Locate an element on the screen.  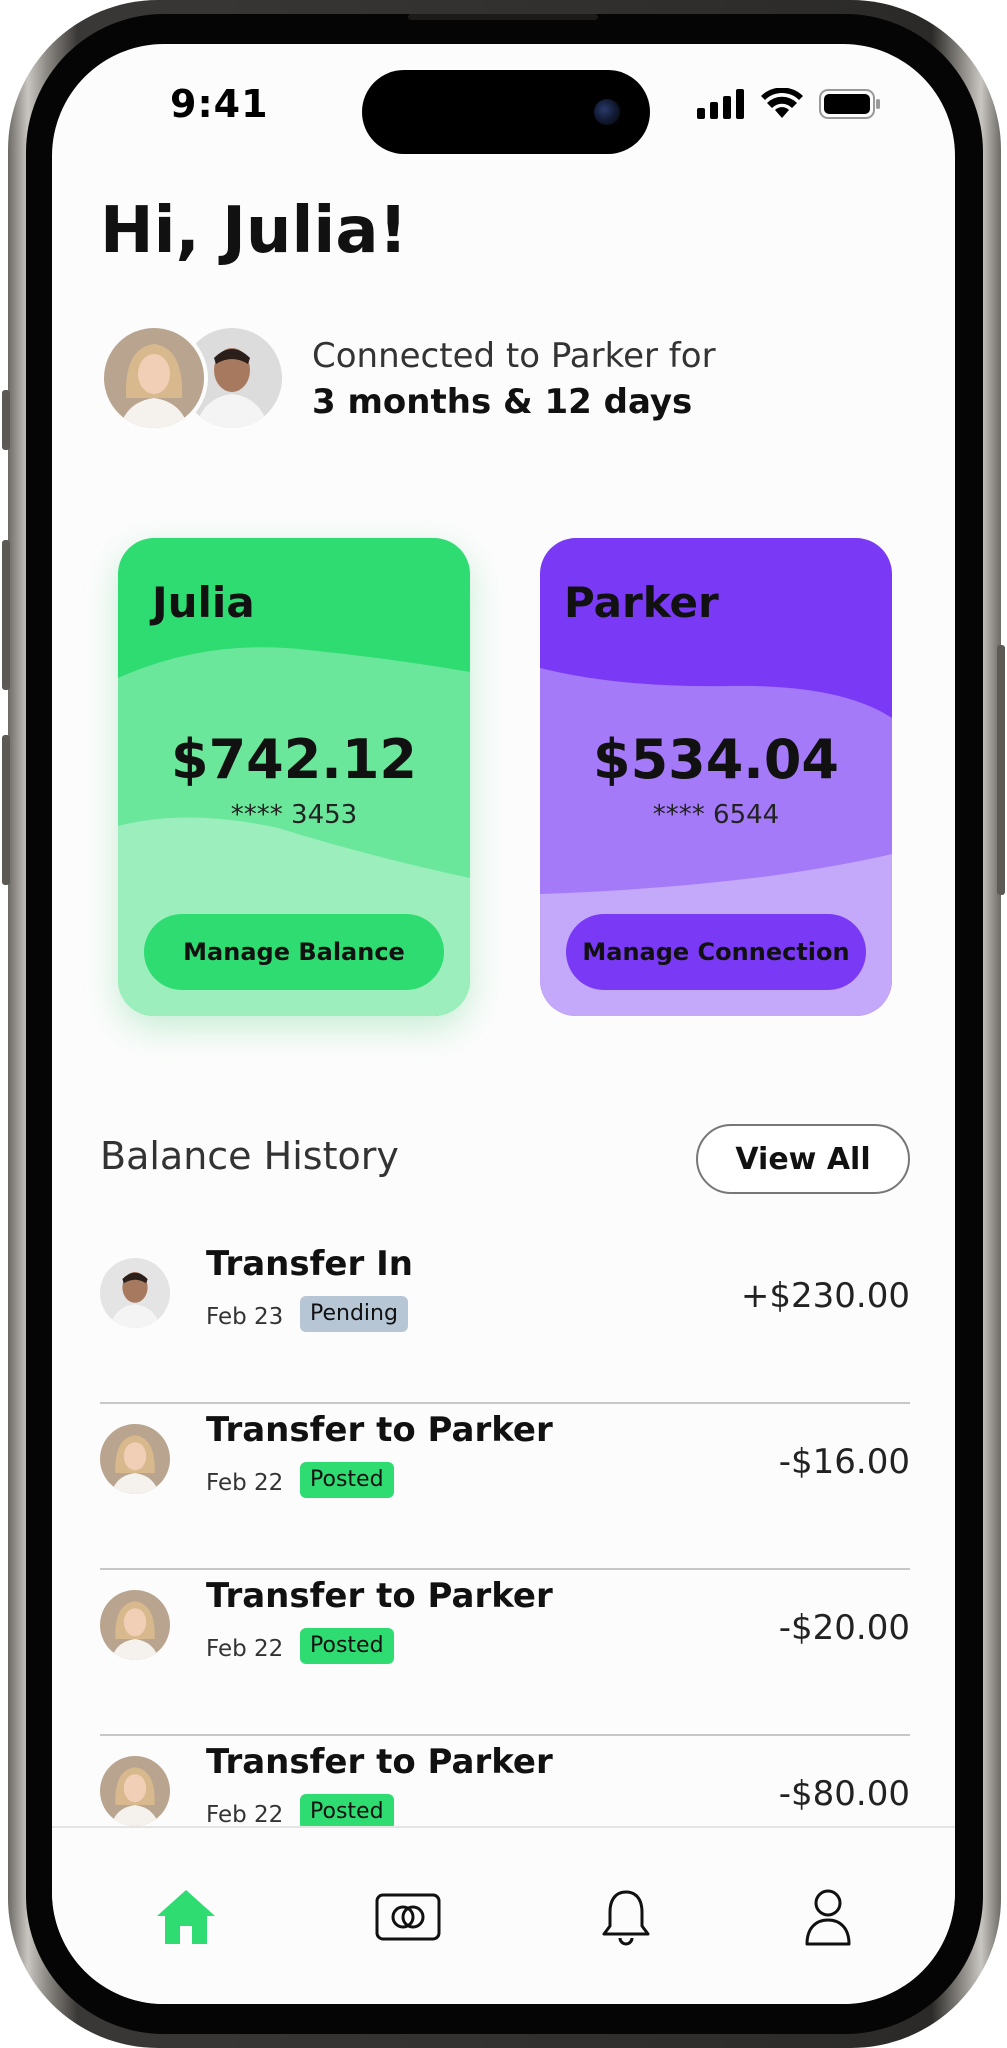
power-button is located at coordinates (1001, 770).